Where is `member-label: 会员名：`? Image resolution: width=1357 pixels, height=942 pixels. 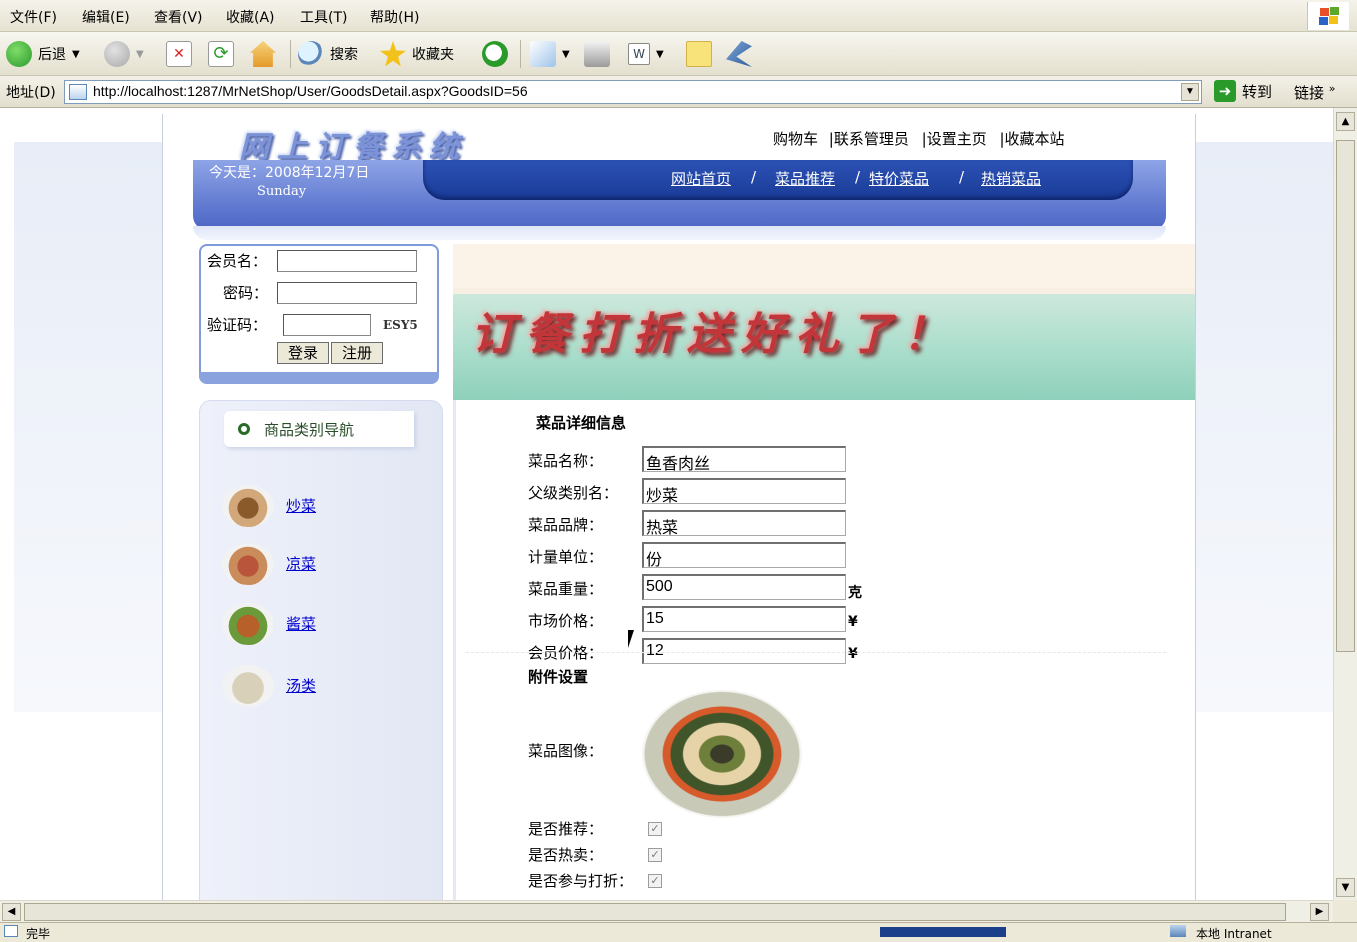
member-label: 会员名： is located at coordinates (237, 261).